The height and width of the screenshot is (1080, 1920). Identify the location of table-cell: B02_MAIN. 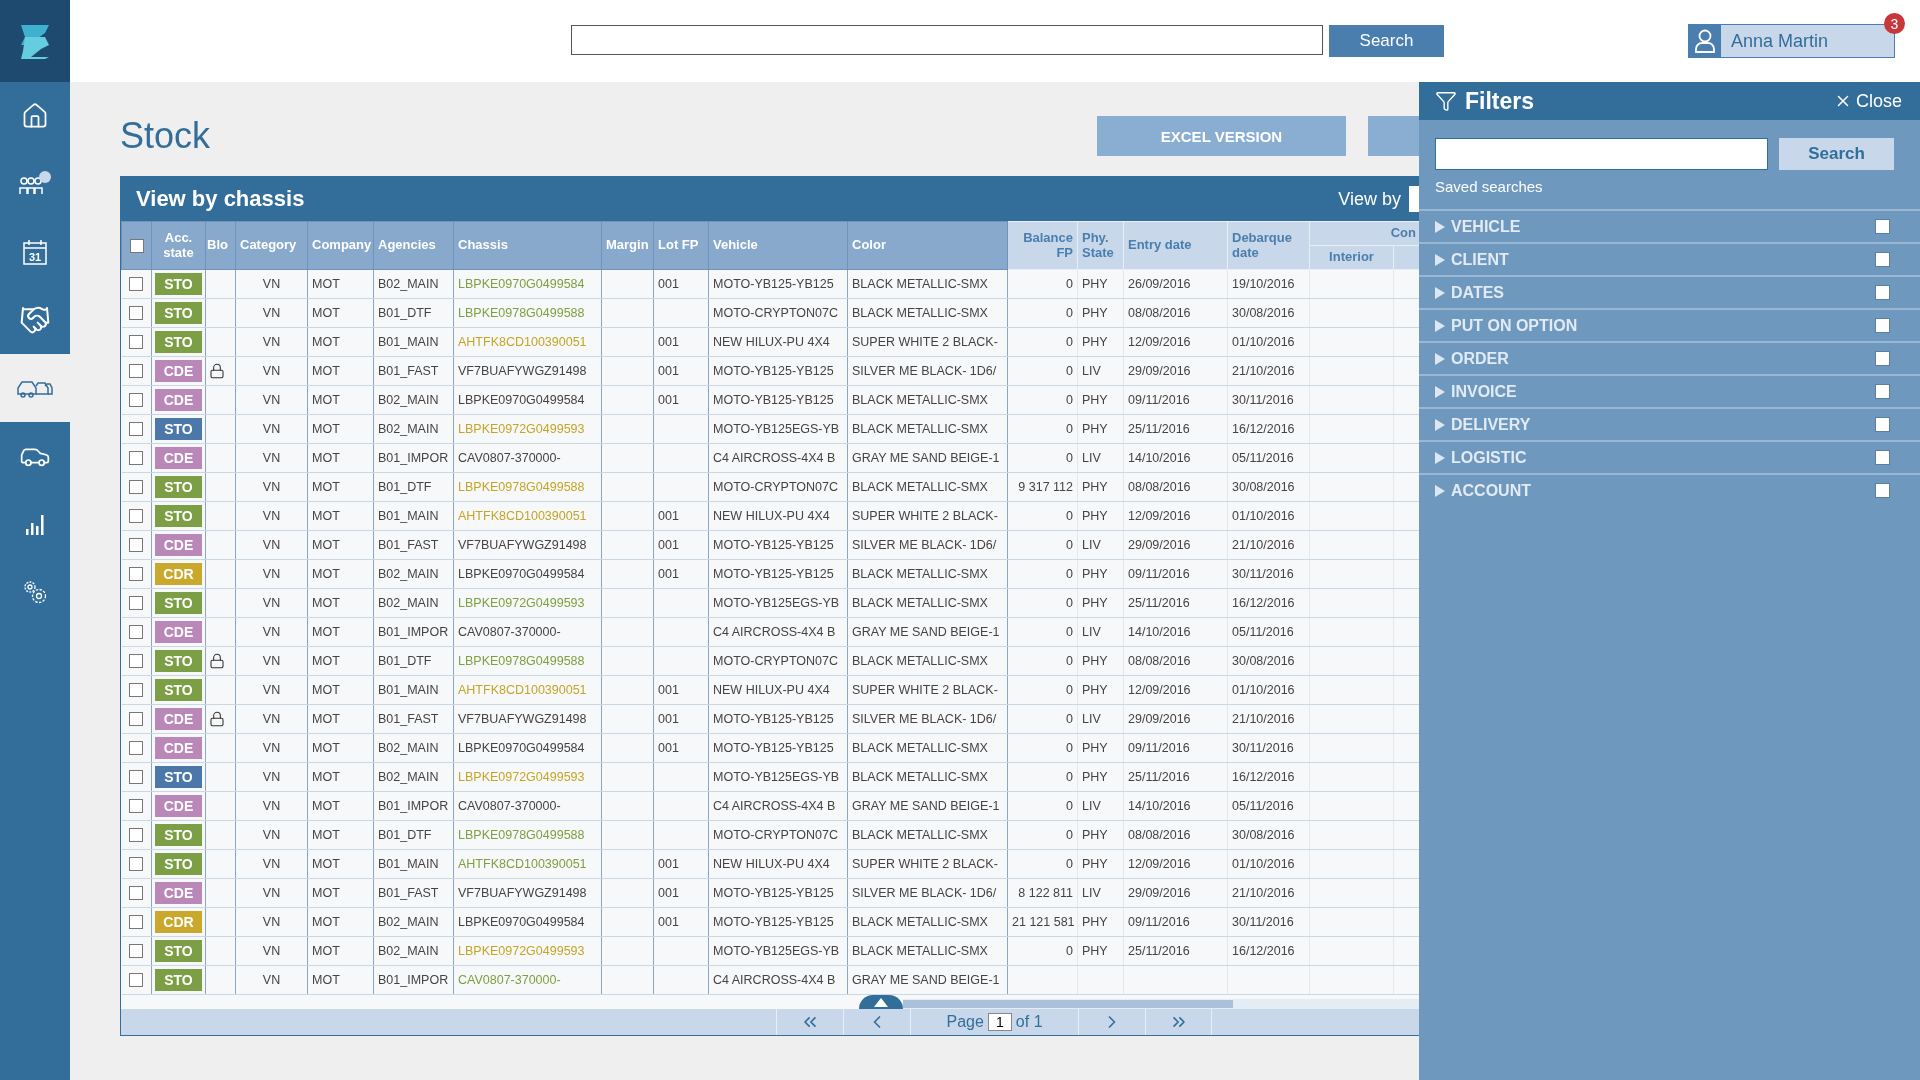
(413, 603).